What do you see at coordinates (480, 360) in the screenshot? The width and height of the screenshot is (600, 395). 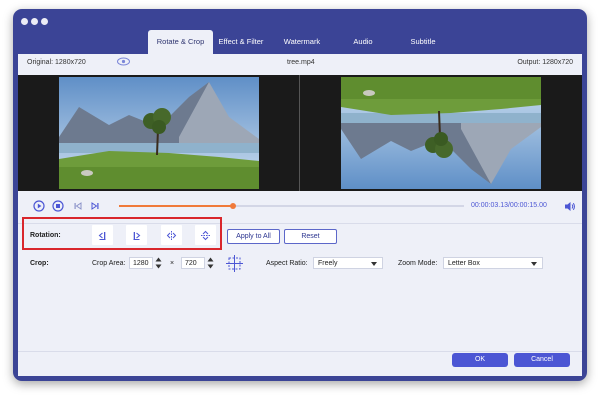 I see `ok-button: OK` at bounding box center [480, 360].